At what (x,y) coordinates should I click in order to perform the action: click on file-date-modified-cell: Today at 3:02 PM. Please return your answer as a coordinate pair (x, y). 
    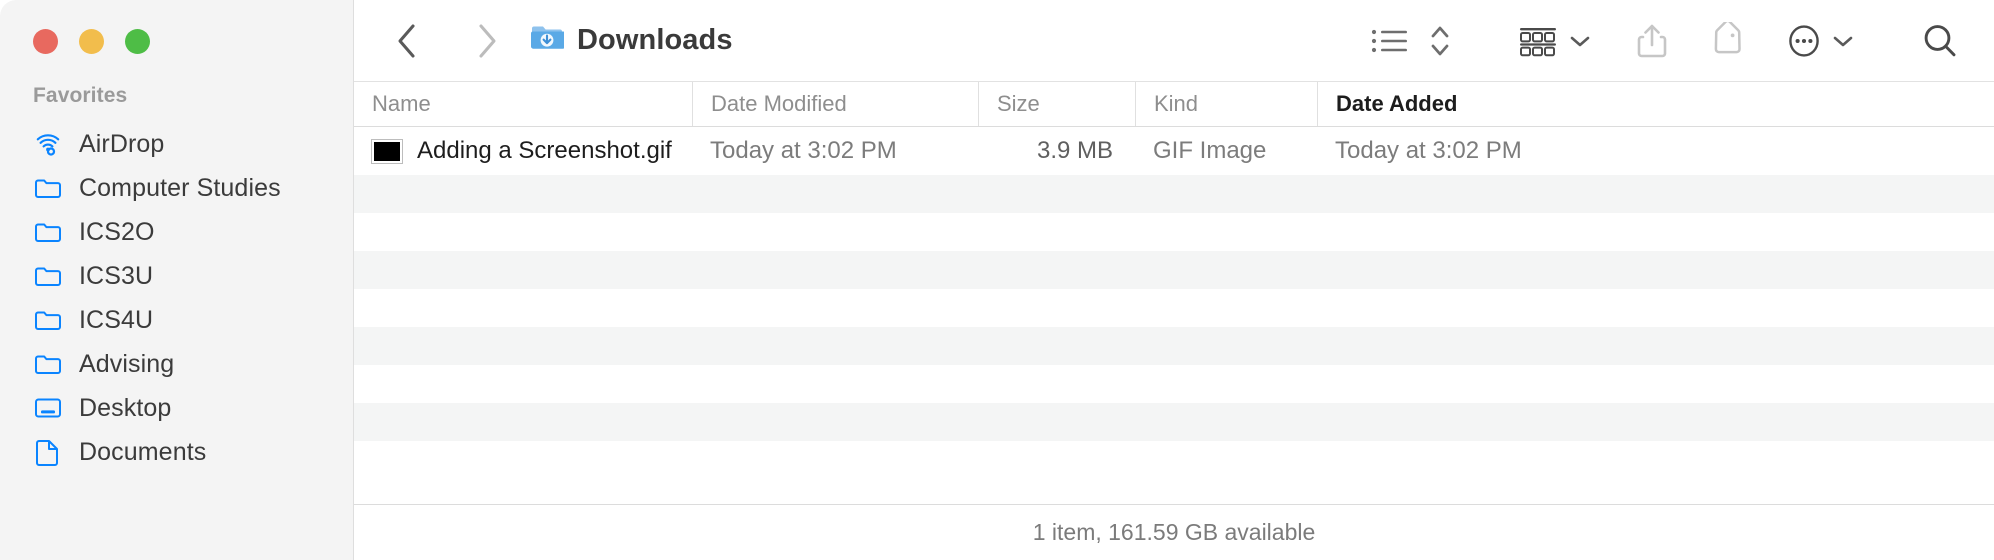
    Looking at the image, I should click on (803, 150).